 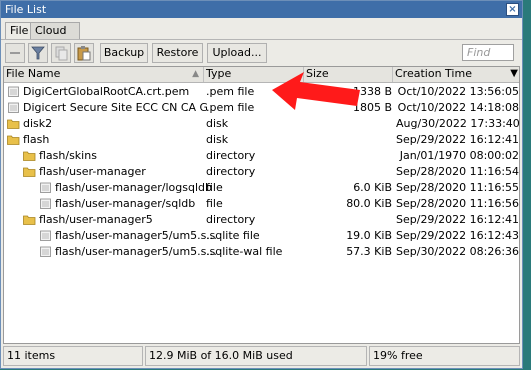 What do you see at coordinates (514, 73) in the screenshot?
I see `column-menu-icon: ▼` at bounding box center [514, 73].